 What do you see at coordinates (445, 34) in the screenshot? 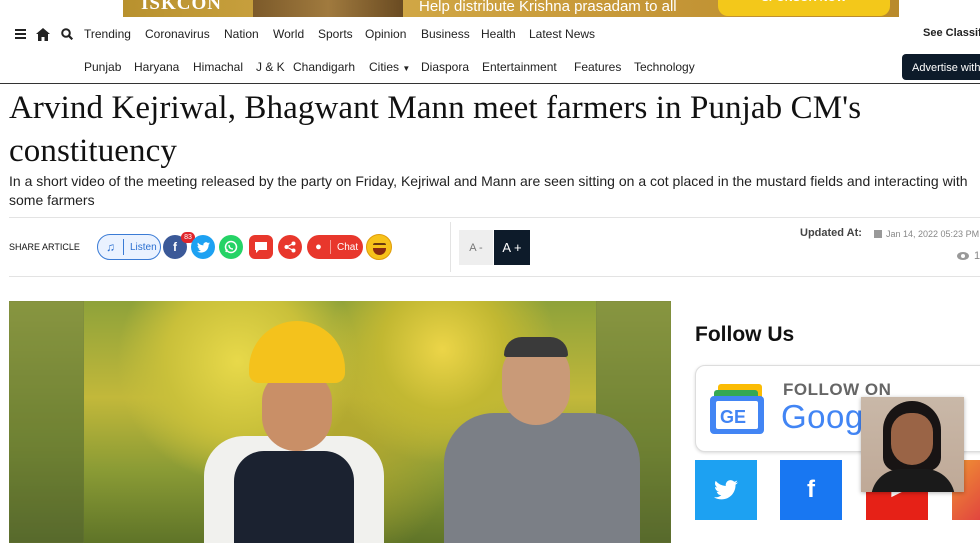
I see `nav-business: Business` at bounding box center [445, 34].